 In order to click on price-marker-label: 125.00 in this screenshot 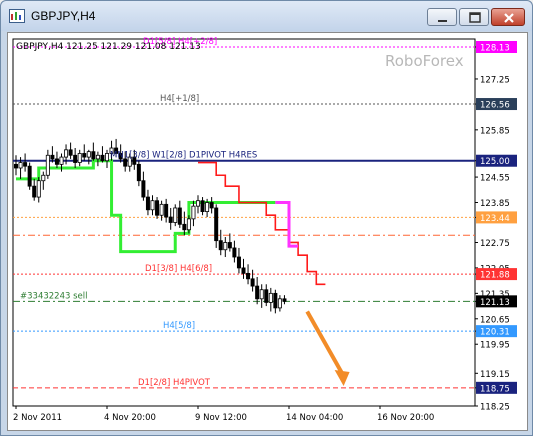, I will do `click(495, 162)`.